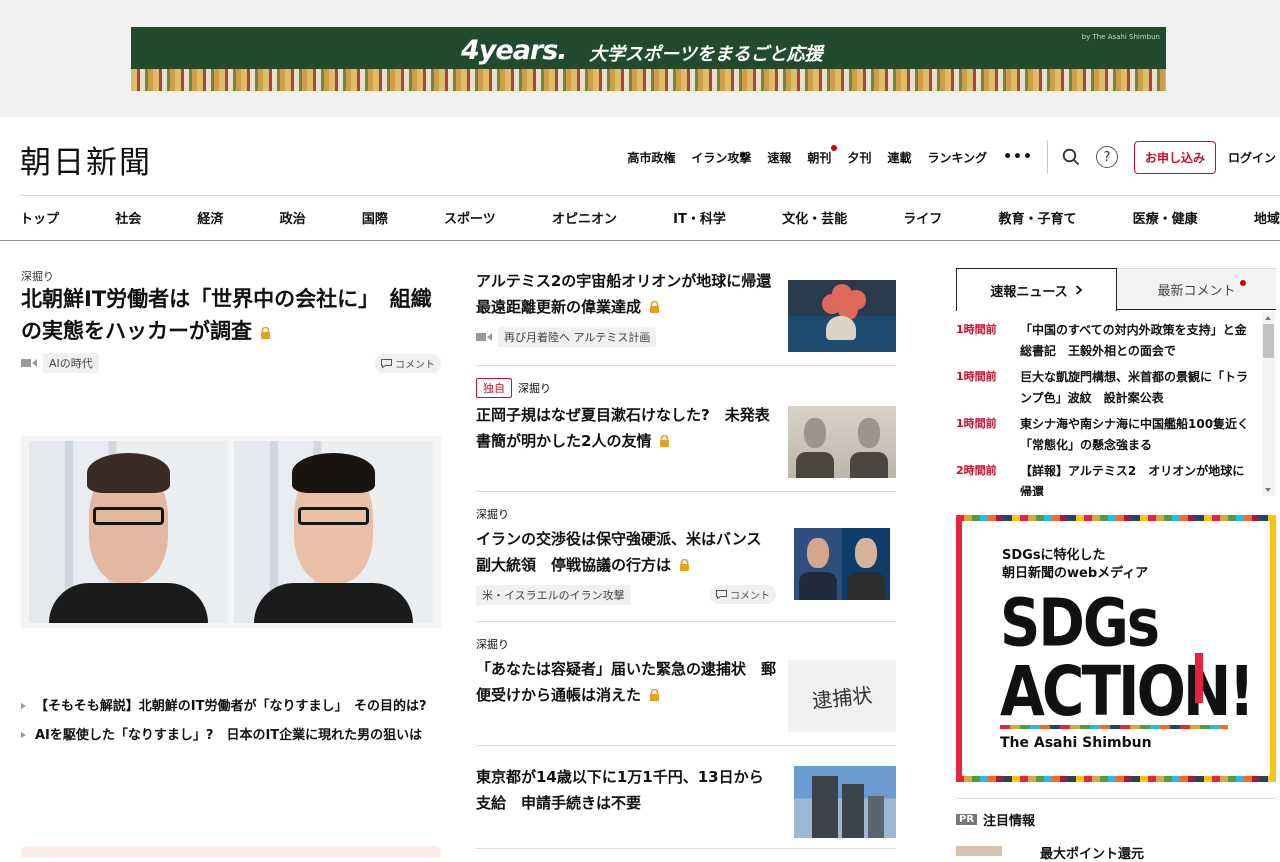 This screenshot has height=862, width=1280. What do you see at coordinates (706, 54) in the screenshot?
I see `ad-text: 大学スポーツをまるごと応援` at bounding box center [706, 54].